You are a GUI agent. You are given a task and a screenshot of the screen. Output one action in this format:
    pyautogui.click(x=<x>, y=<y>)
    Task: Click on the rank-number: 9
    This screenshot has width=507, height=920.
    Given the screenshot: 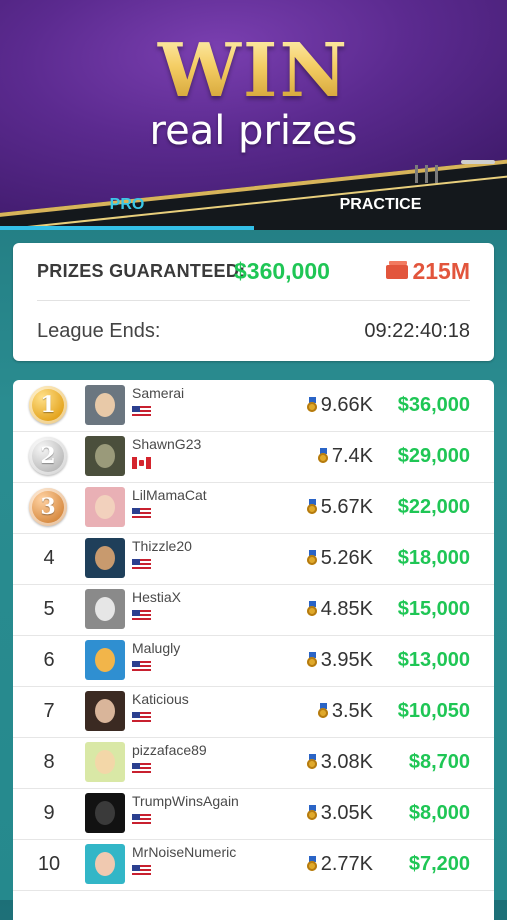 What is the action you would take?
    pyautogui.click(x=49, y=813)
    